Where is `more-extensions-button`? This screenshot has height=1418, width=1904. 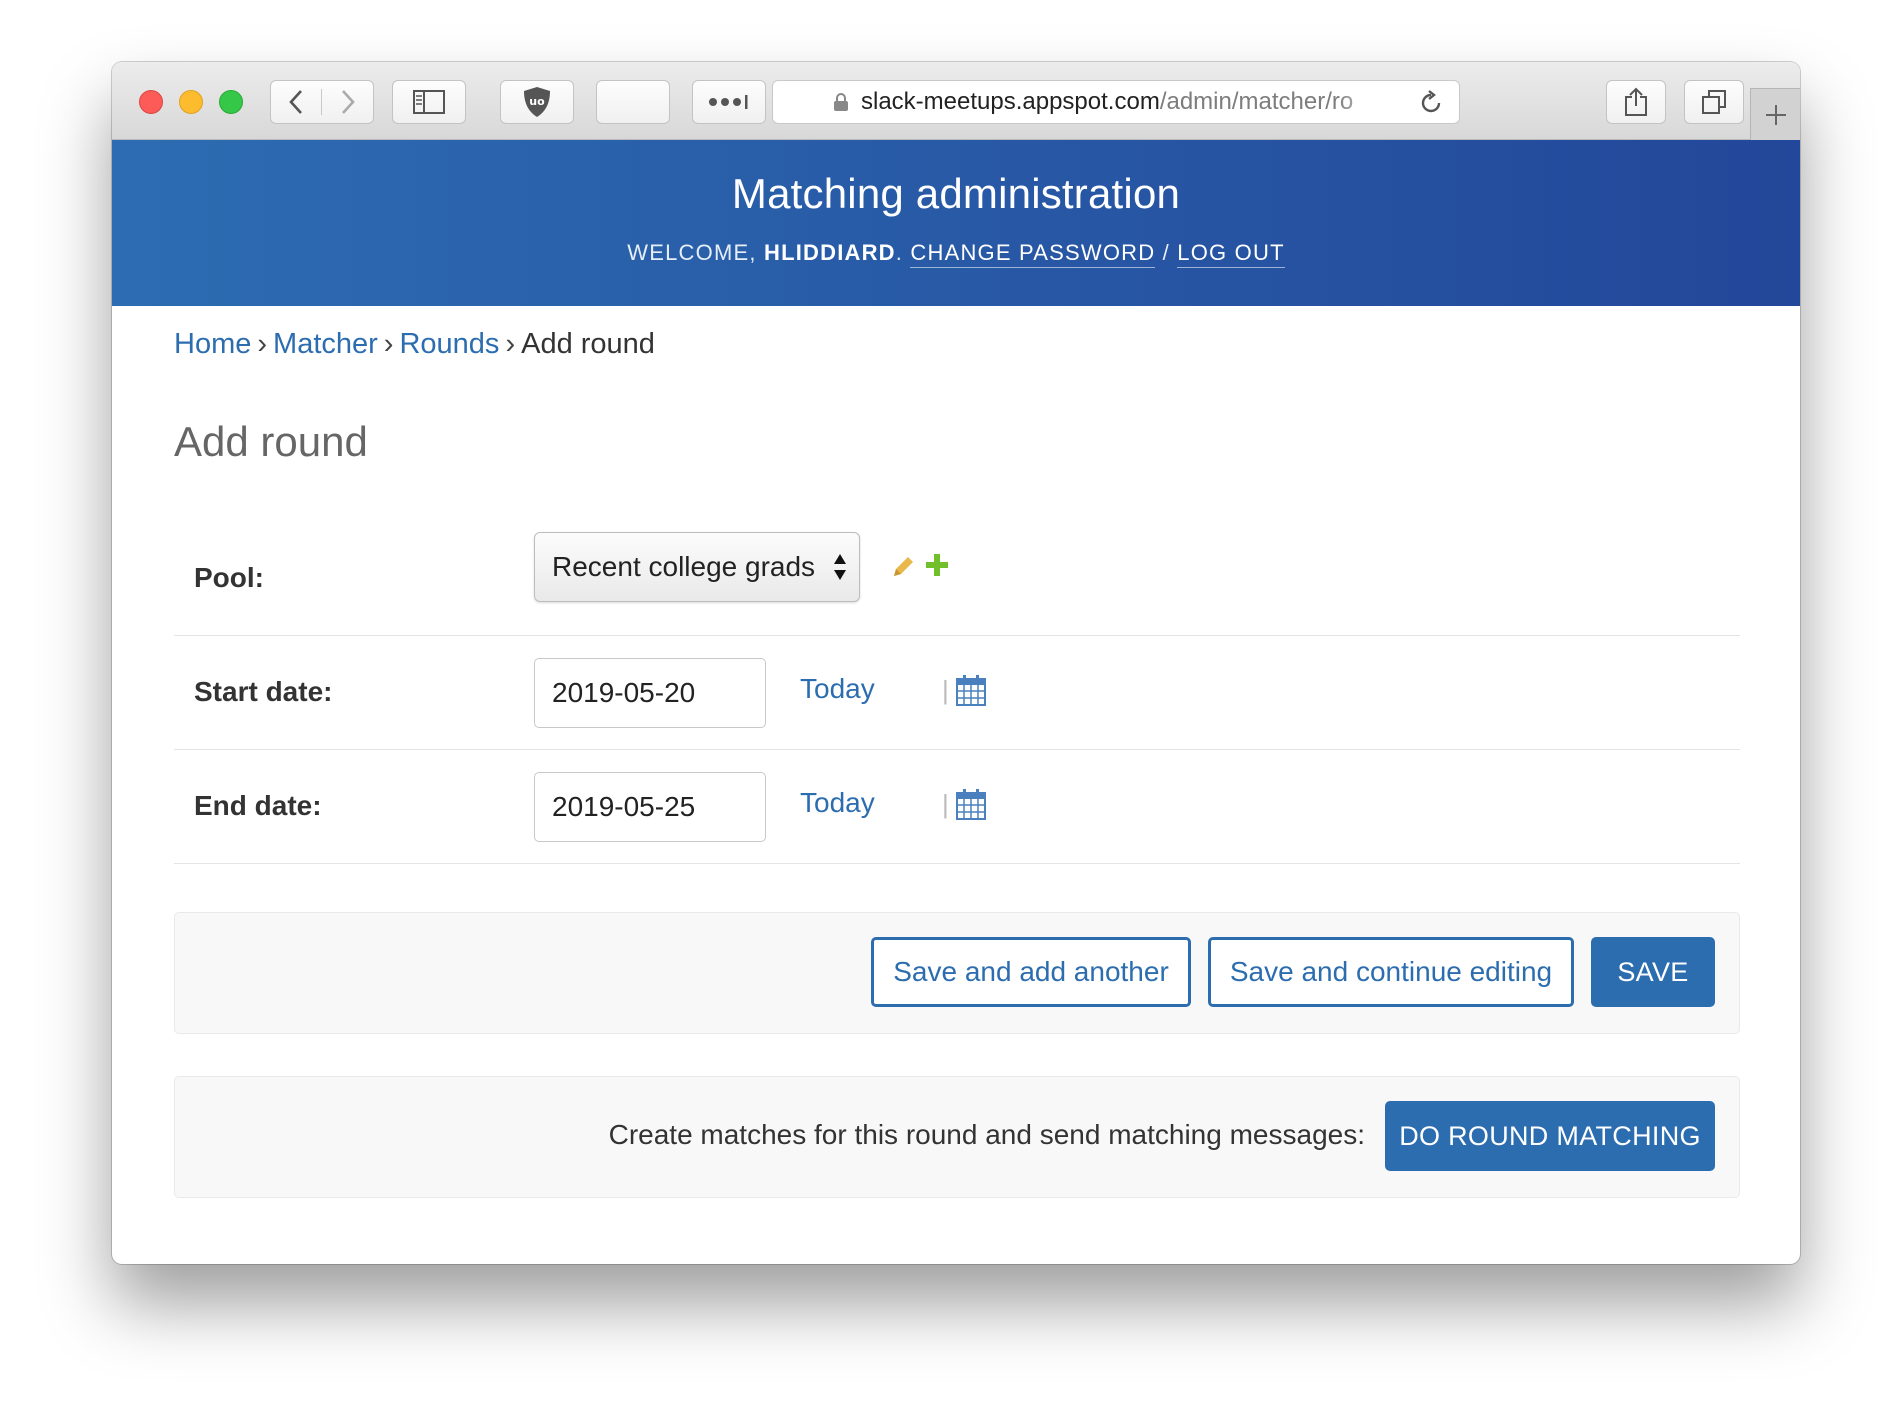 more-extensions-button is located at coordinates (729, 102).